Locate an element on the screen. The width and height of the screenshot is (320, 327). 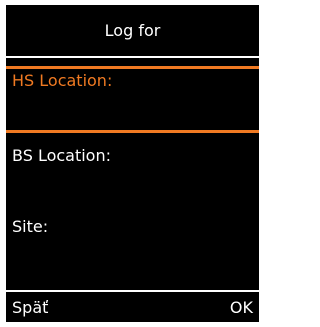
selection-line-bottom is located at coordinates (132, 131).